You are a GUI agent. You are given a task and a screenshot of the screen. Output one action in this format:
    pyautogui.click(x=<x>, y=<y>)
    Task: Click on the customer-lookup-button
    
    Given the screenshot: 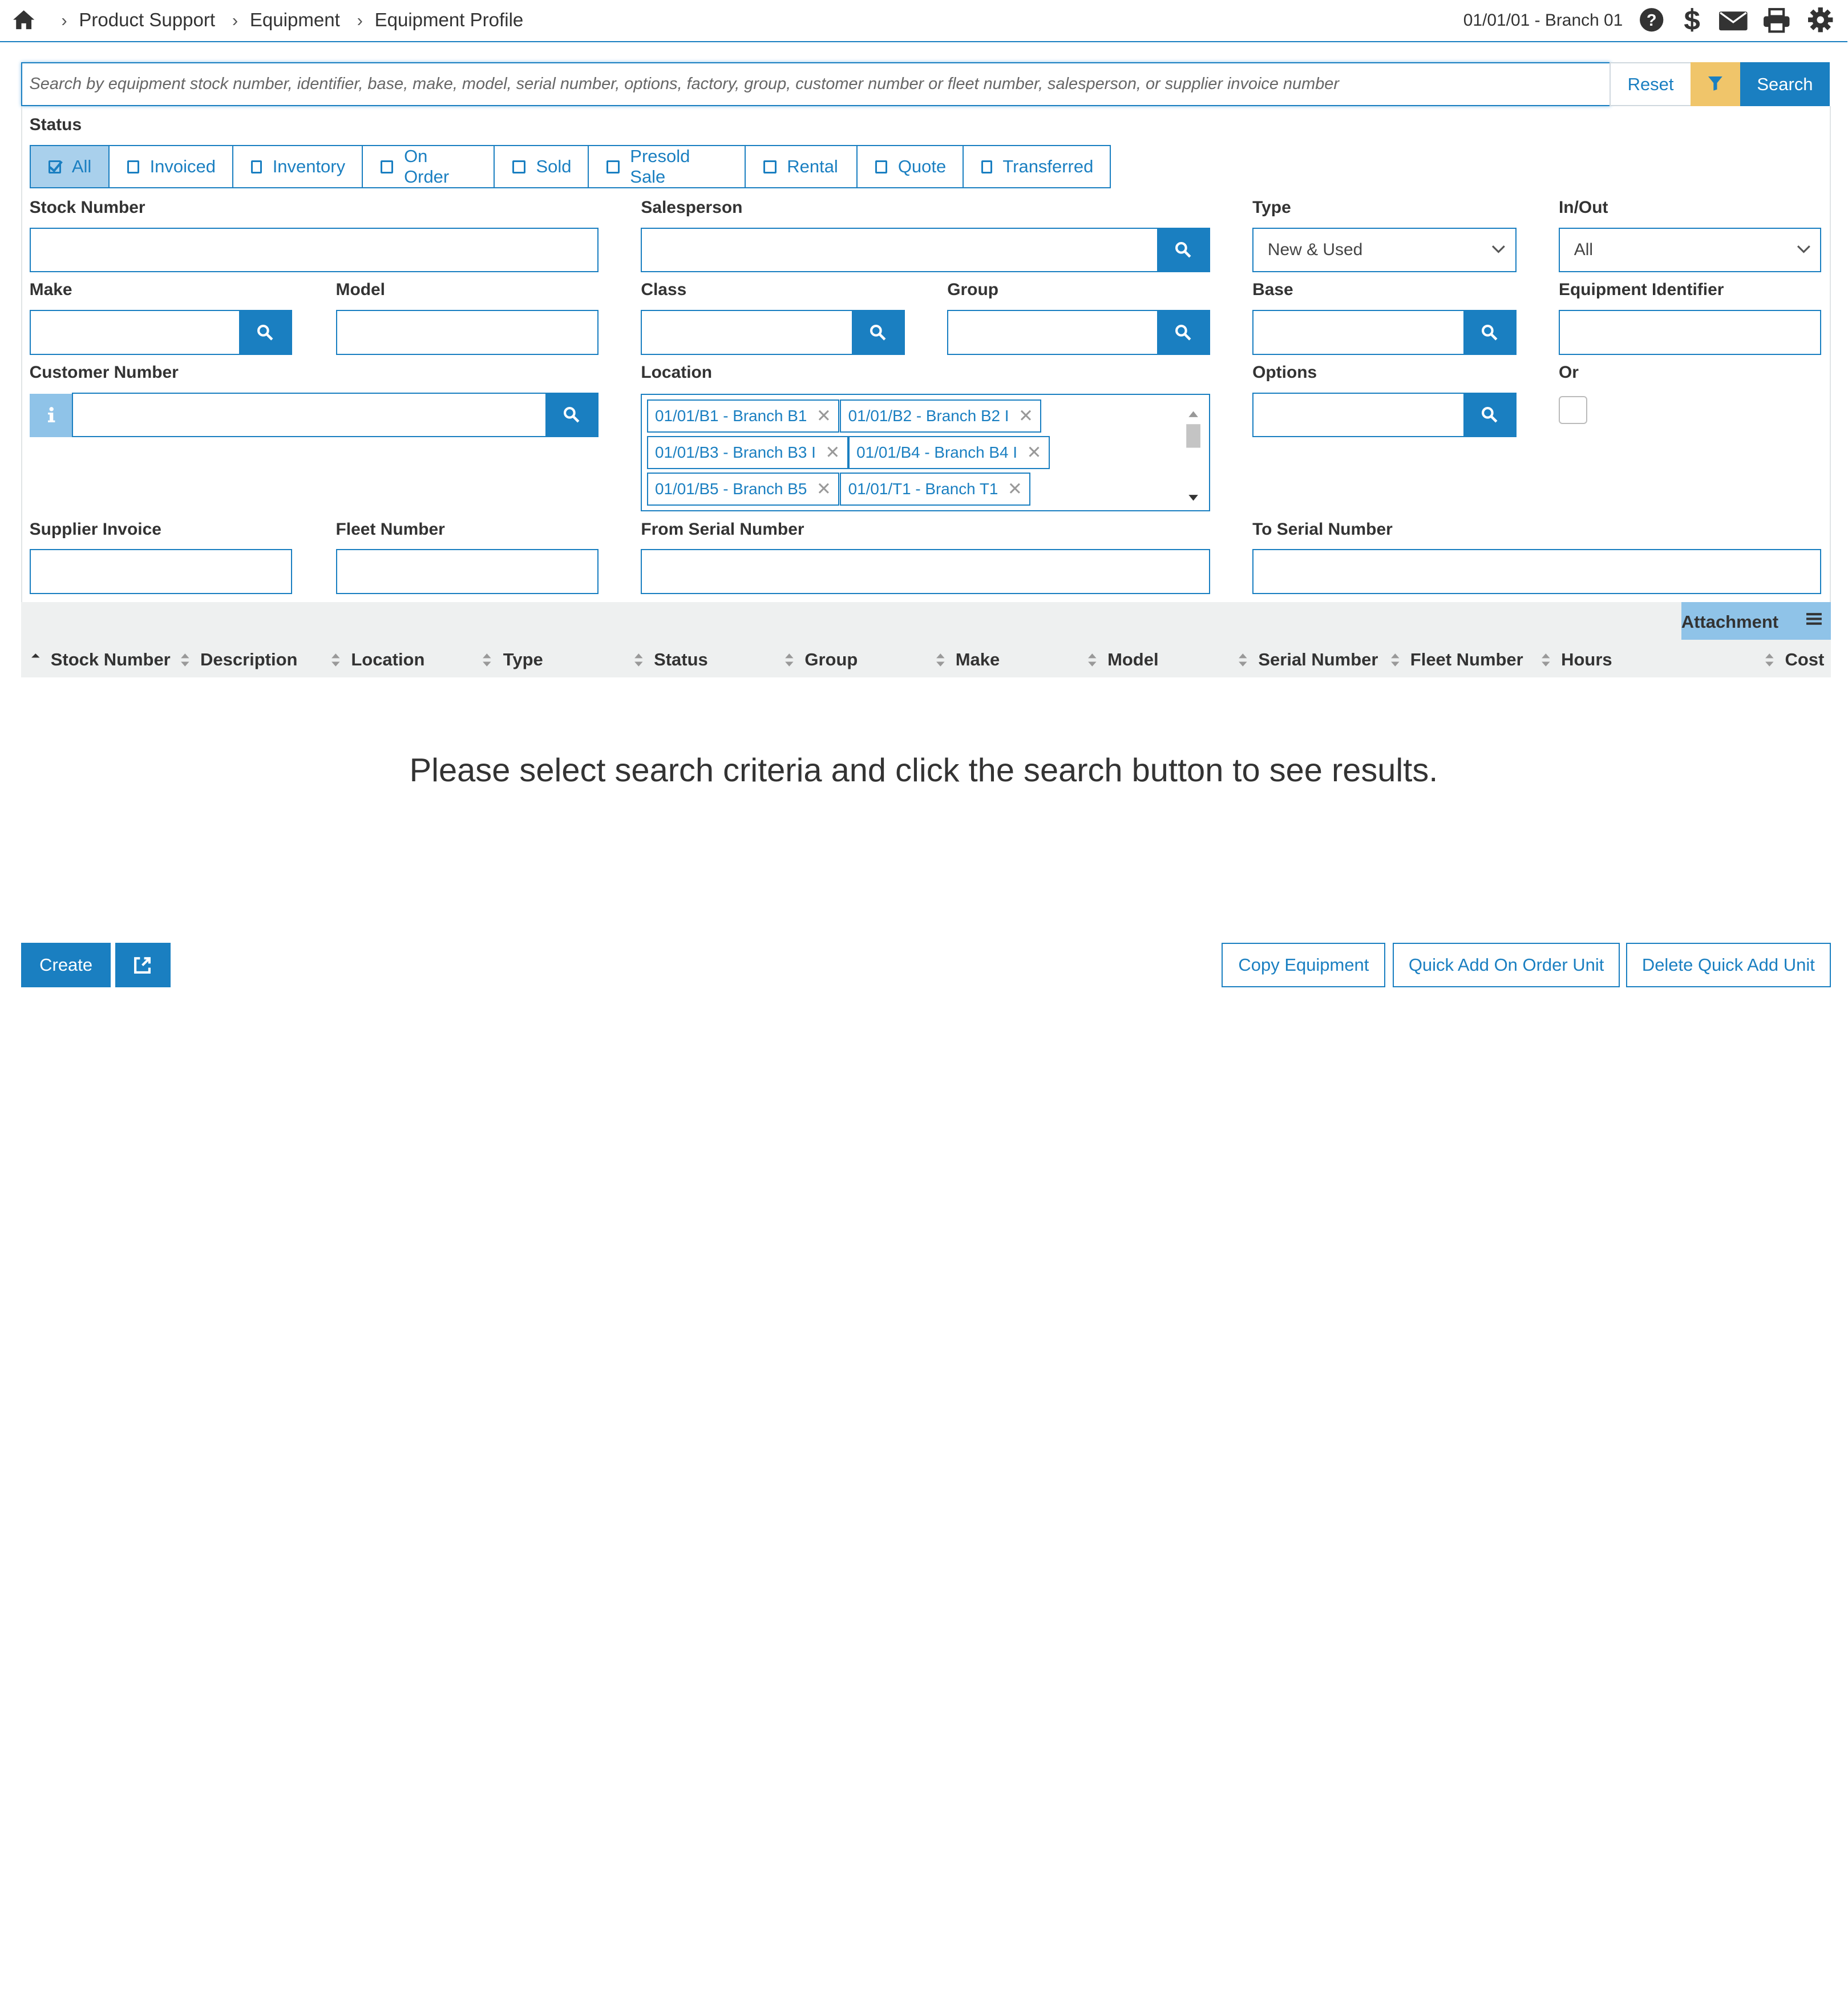 What is the action you would take?
    pyautogui.click(x=572, y=415)
    